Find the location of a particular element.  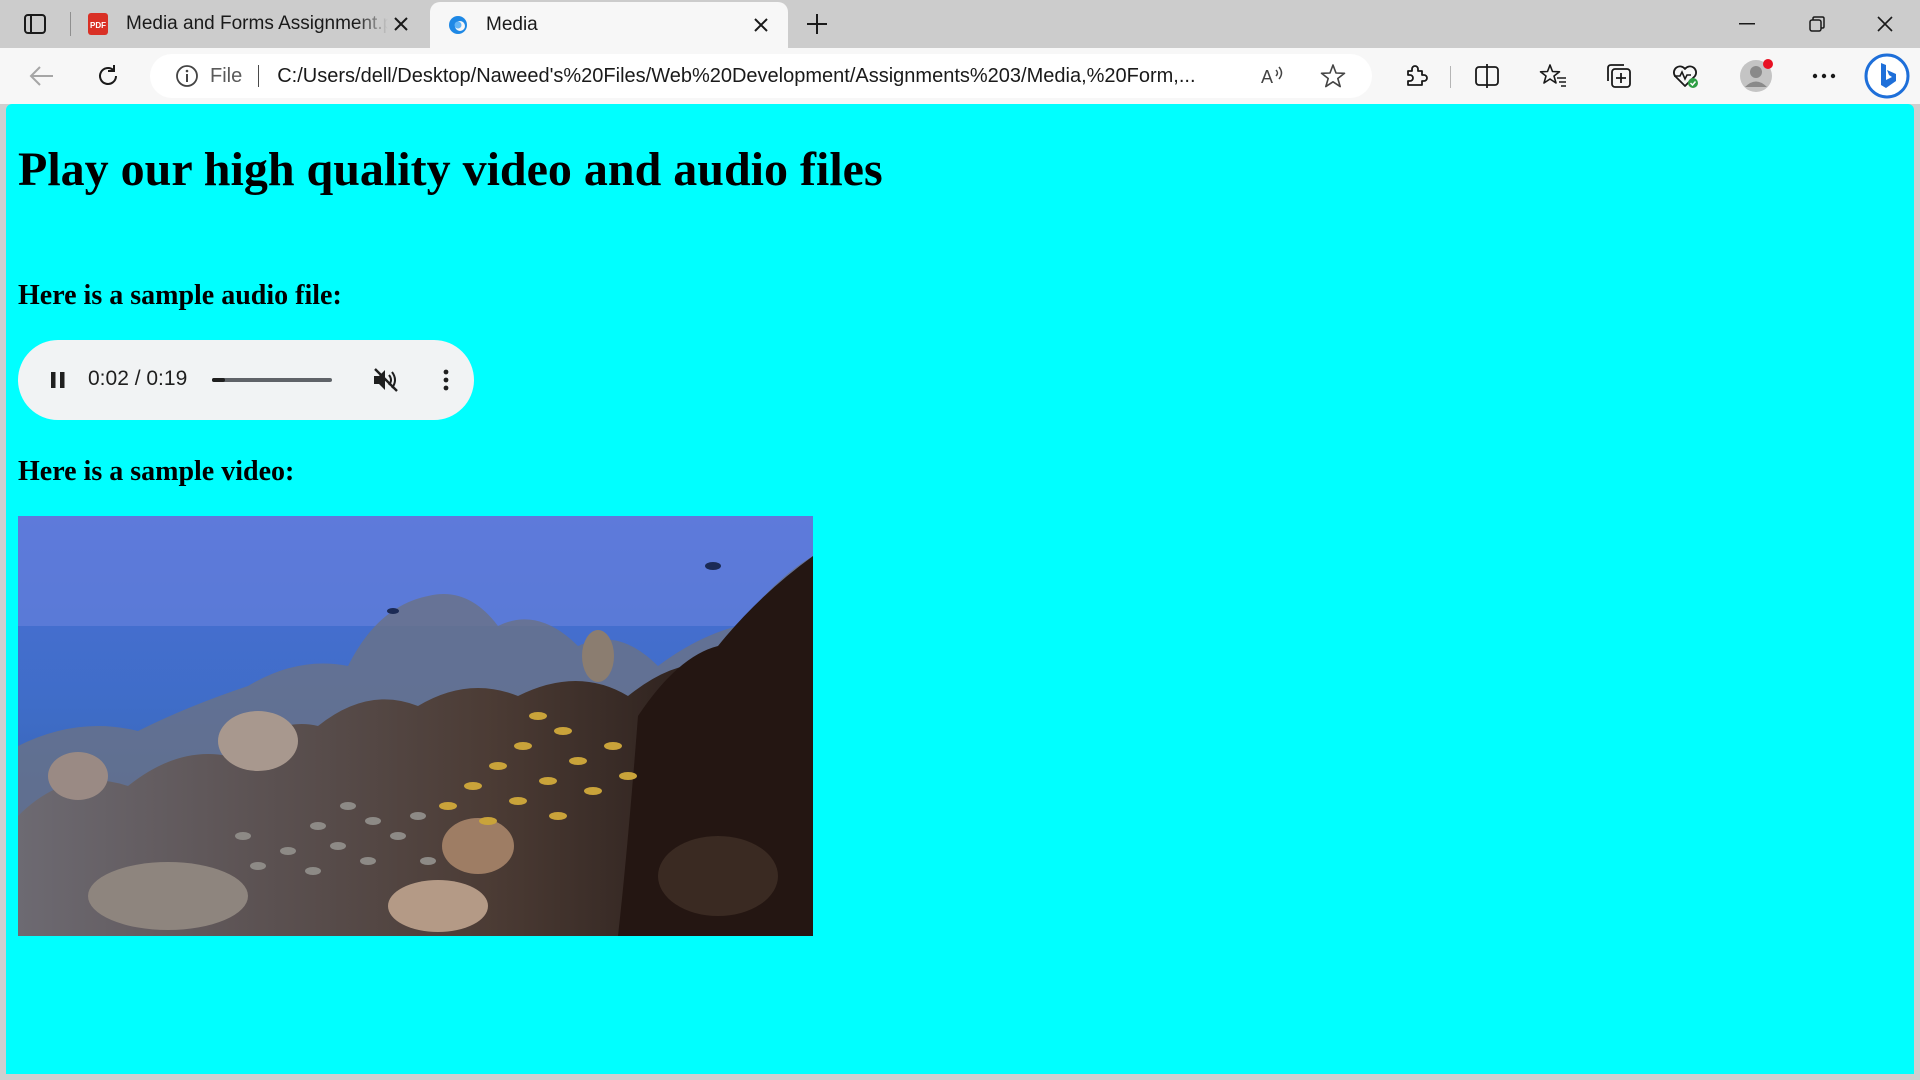

window-bottom-border is located at coordinates (960, 1077).